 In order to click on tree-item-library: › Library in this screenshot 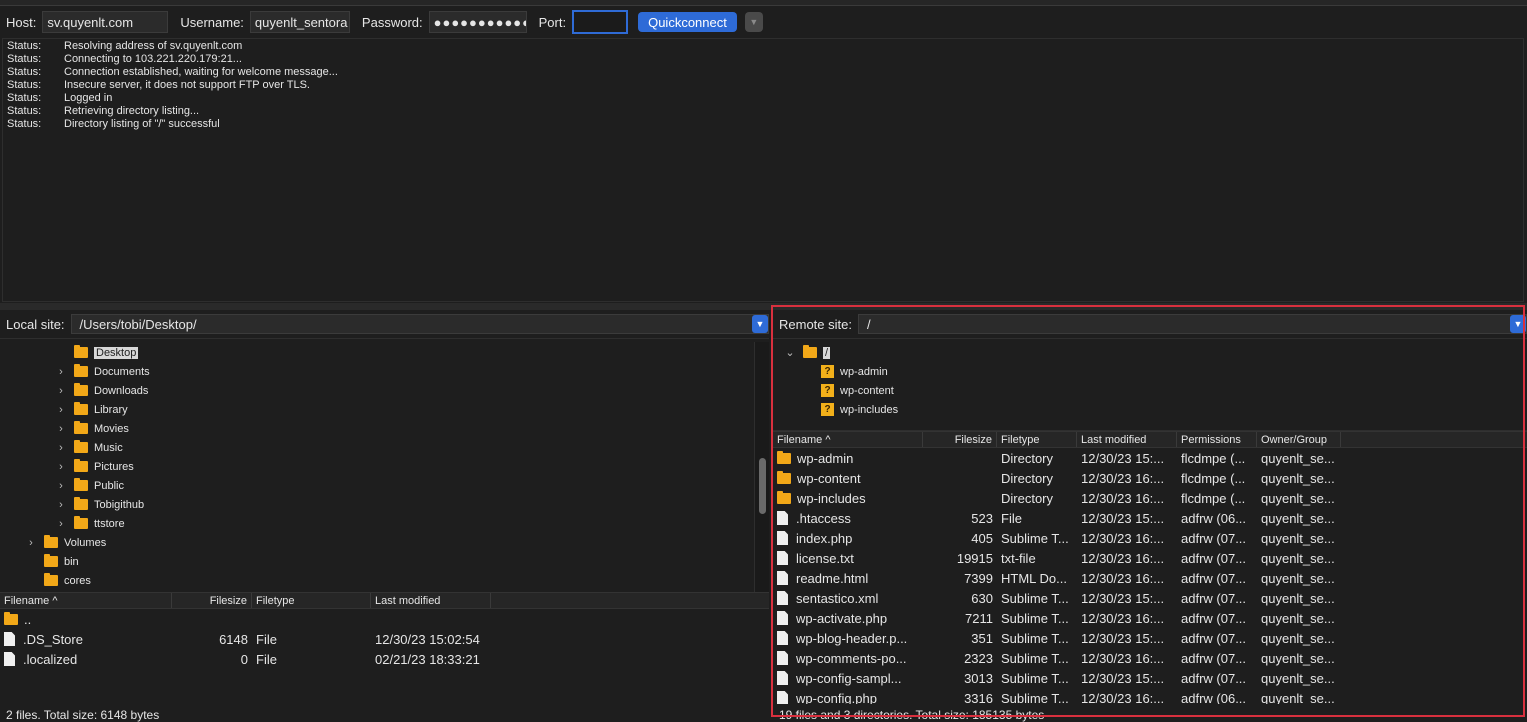, I will do `click(91, 409)`.